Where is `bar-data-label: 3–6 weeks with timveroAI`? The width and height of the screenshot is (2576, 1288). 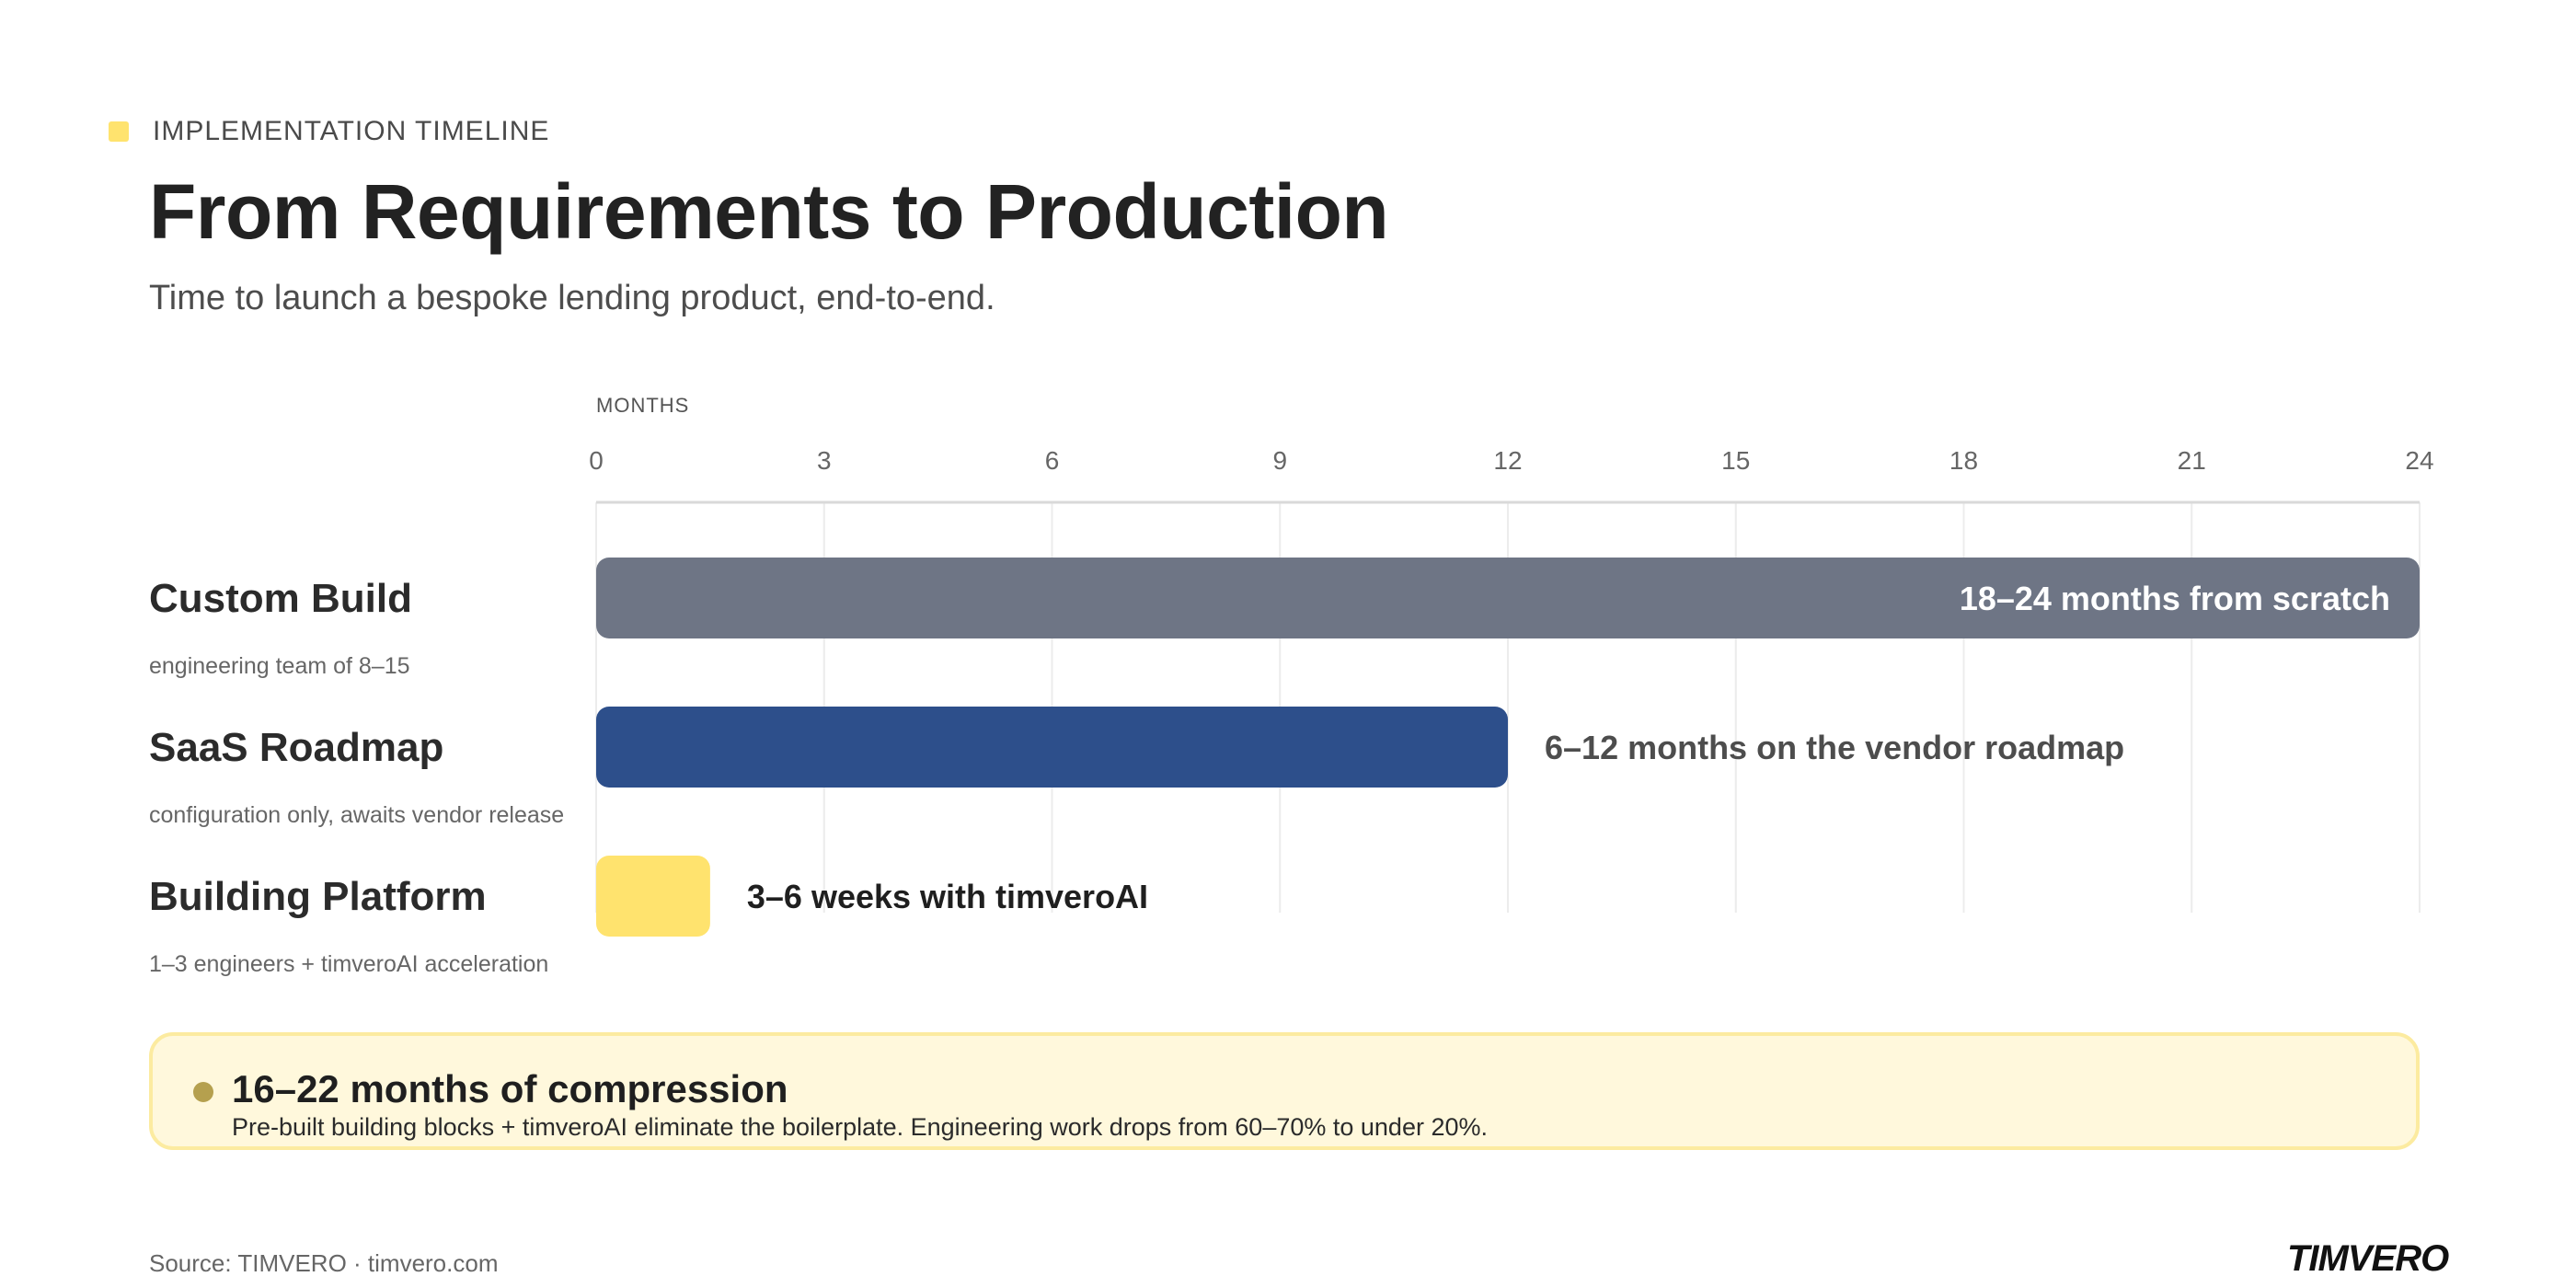 bar-data-label: 3–6 weeks with timveroAI is located at coordinates (947, 896).